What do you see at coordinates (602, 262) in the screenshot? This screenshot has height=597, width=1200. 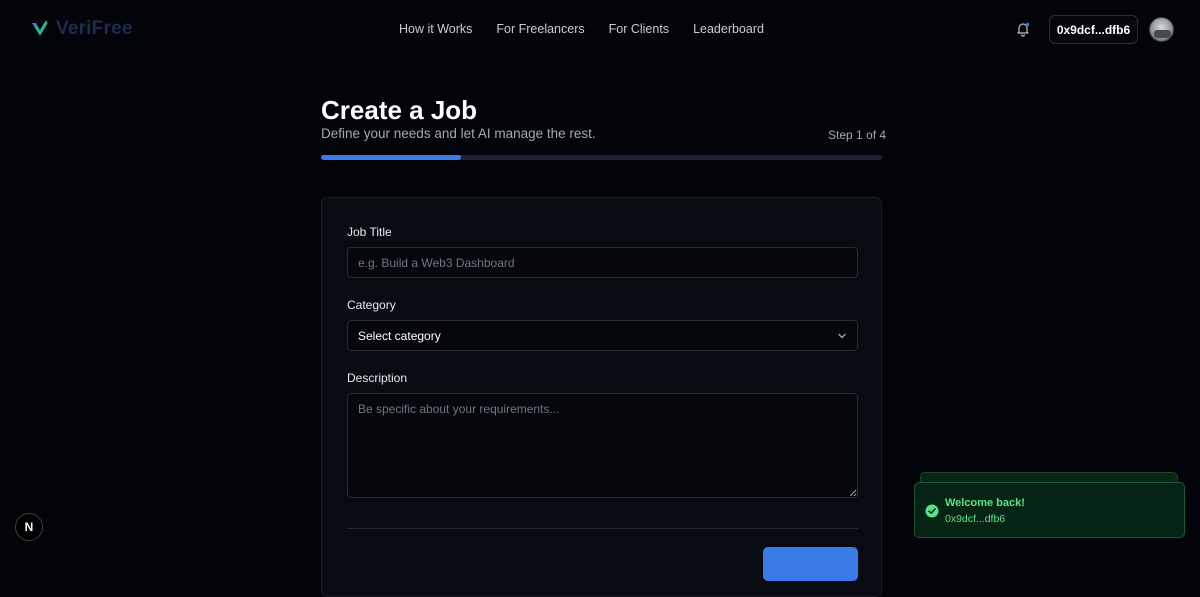 I see `job-title-input` at bounding box center [602, 262].